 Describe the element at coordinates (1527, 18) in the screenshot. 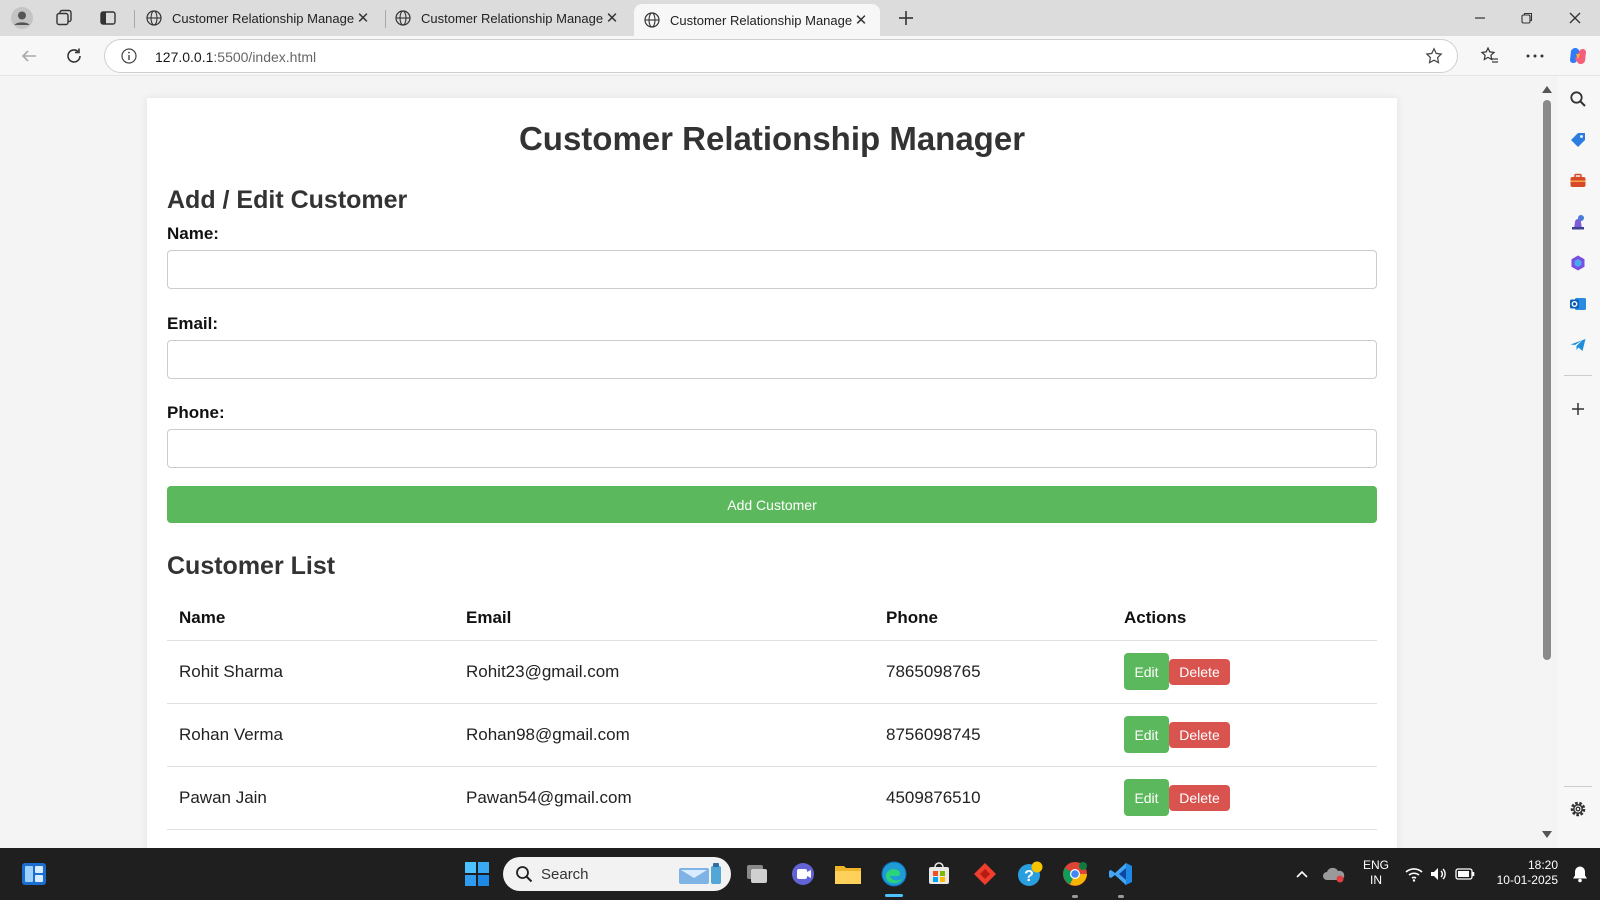

I see `restore-icon` at that location.